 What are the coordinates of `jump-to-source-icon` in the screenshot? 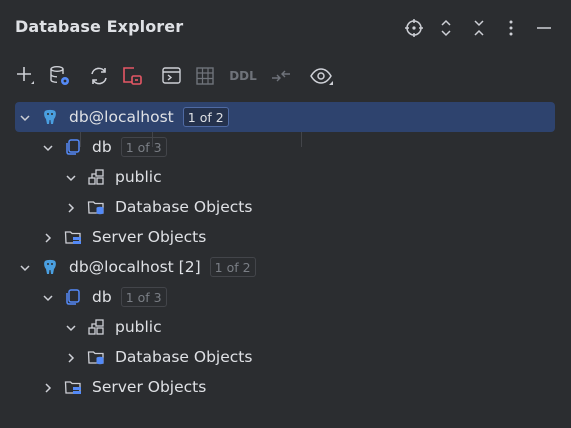 It's located at (281, 76).